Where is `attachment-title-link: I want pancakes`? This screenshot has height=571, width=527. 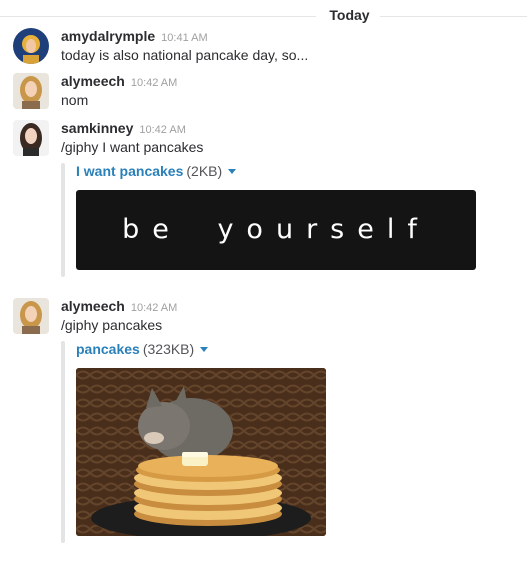 attachment-title-link: I want pancakes is located at coordinates (129, 171).